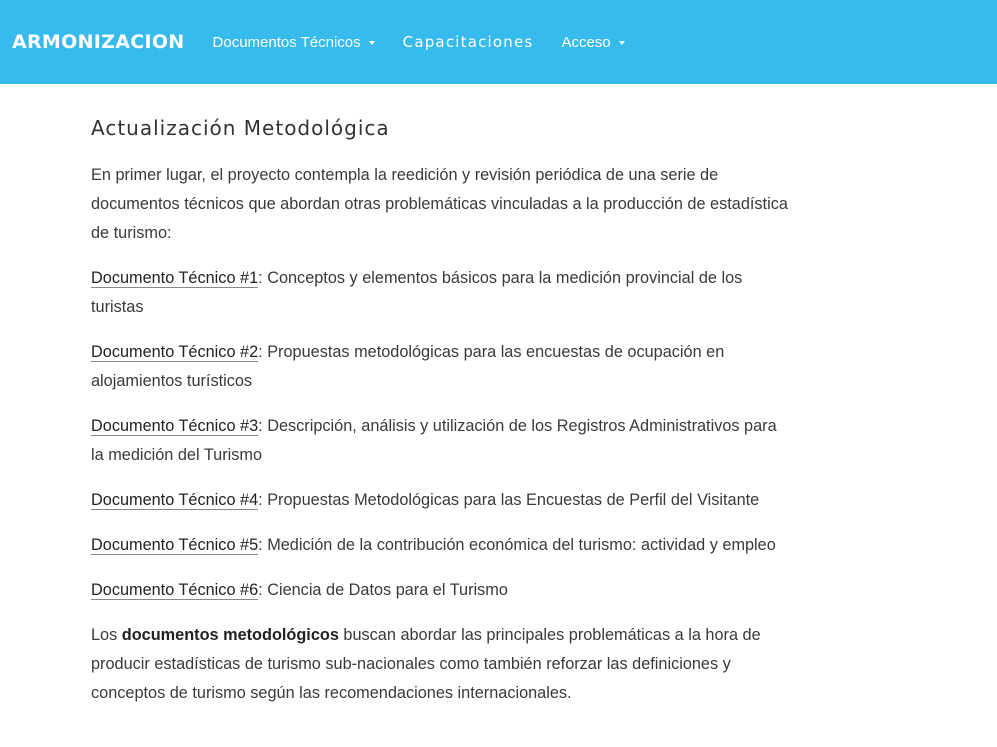 Image resolution: width=997 pixels, height=747 pixels. Describe the element at coordinates (175, 278) in the screenshot. I see `doc-link-1: Documento Técnico #1` at that location.